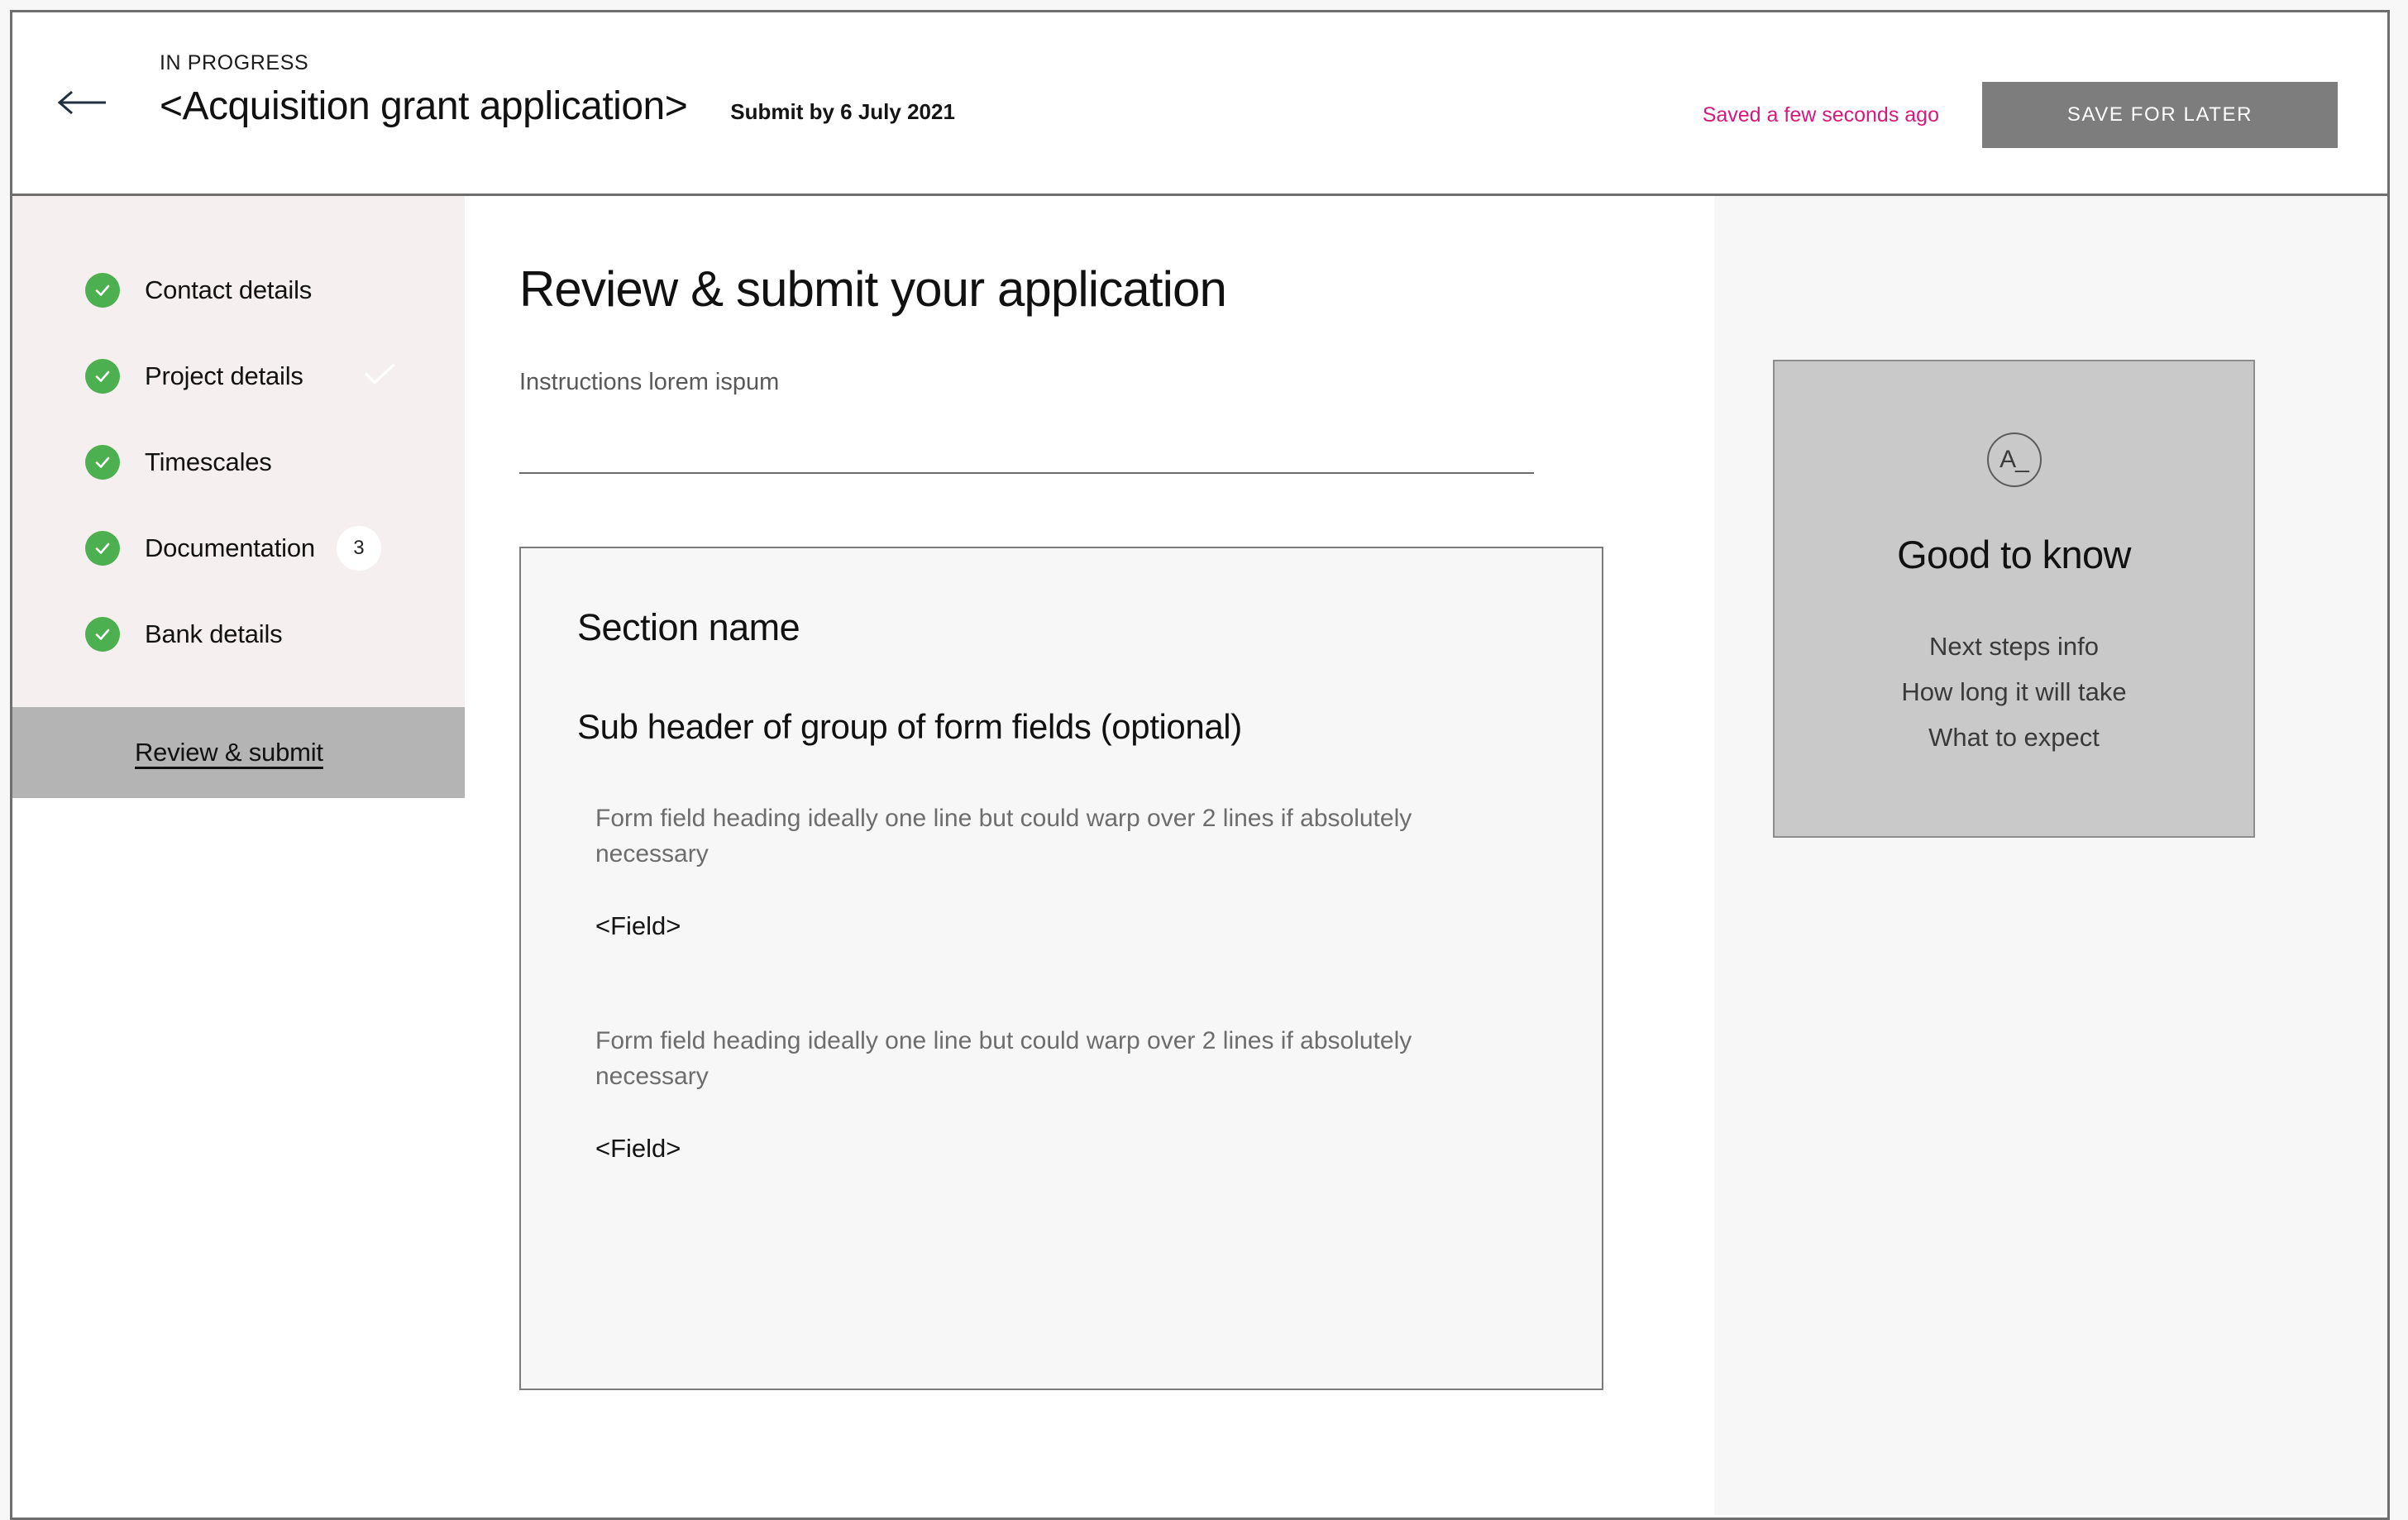 This screenshot has height=1520, width=2408. Describe the element at coordinates (2014, 460) in the screenshot. I see `info-avatar-icon: A_` at that location.